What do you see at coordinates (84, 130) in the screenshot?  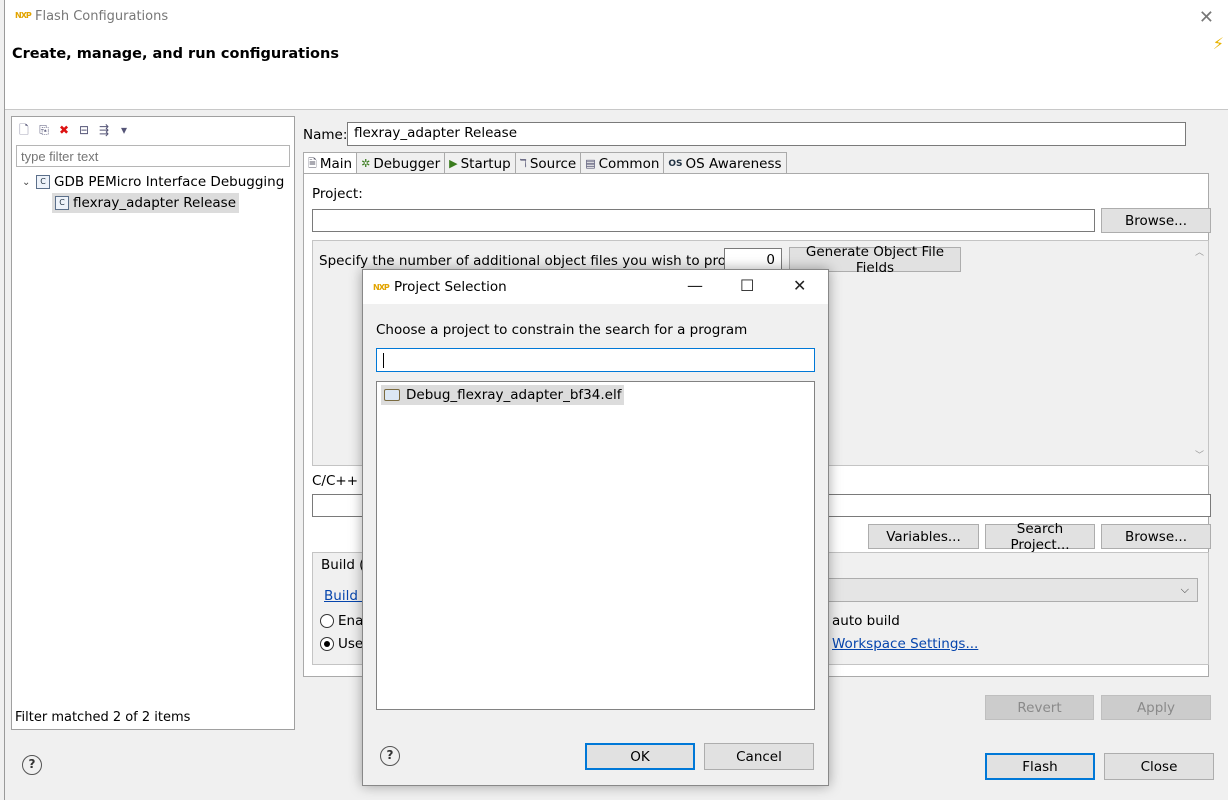 I see `collapse-all-icon: ⊟` at bounding box center [84, 130].